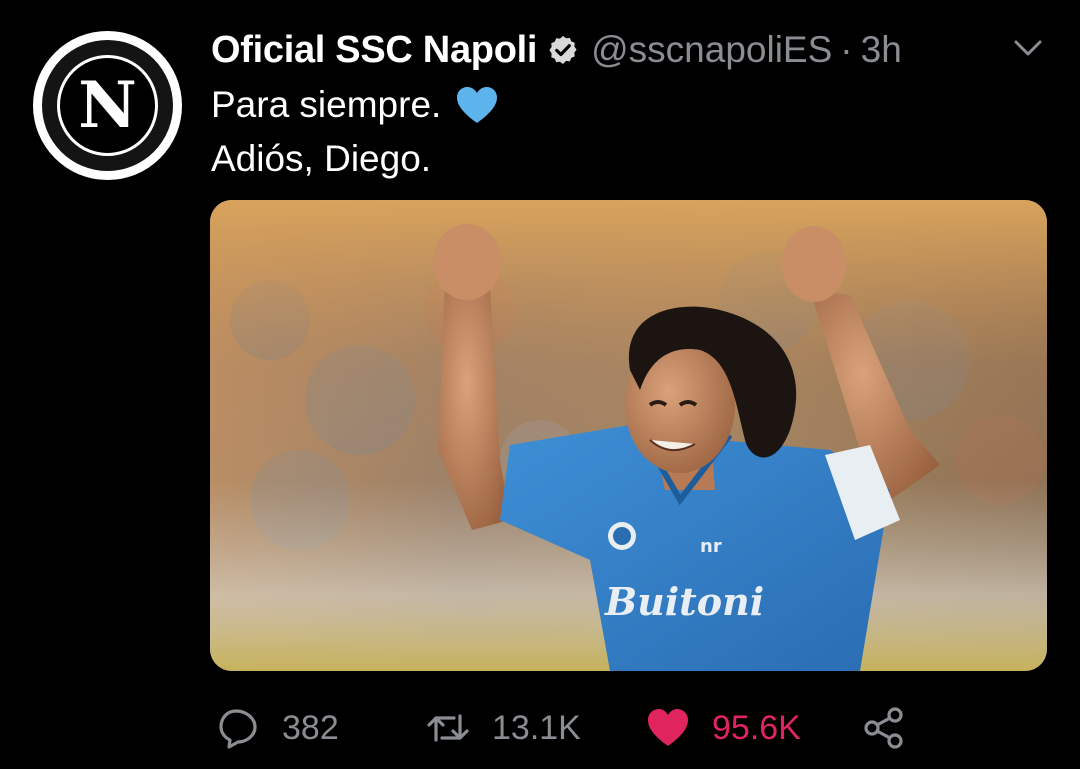 The image size is (1080, 769). I want to click on tweet-text-line-2: Adiós, Diego., so click(321, 159).